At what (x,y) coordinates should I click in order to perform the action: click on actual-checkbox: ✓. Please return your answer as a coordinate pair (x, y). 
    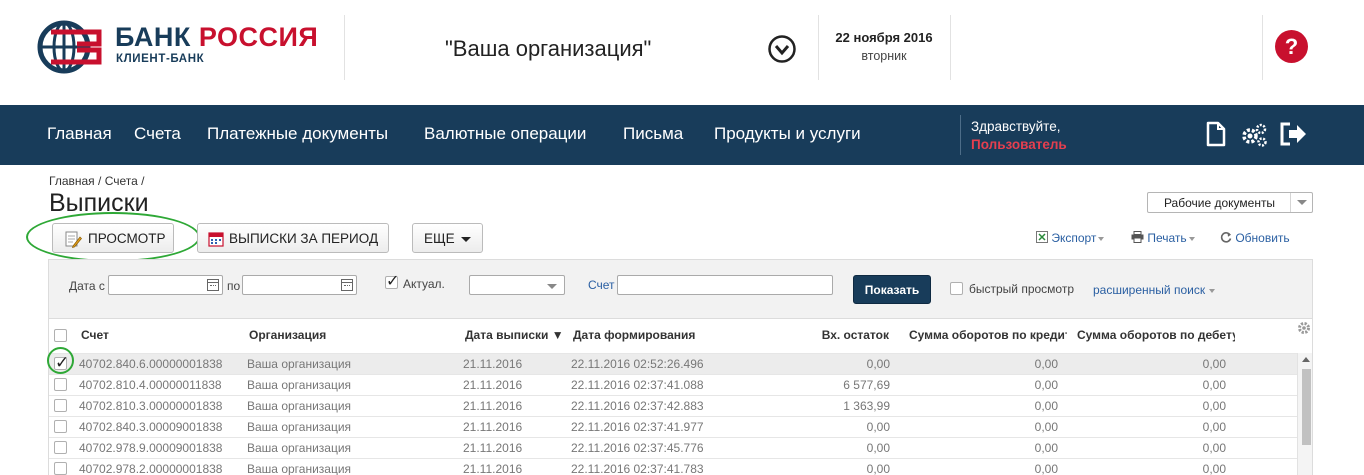
    Looking at the image, I should click on (392, 281).